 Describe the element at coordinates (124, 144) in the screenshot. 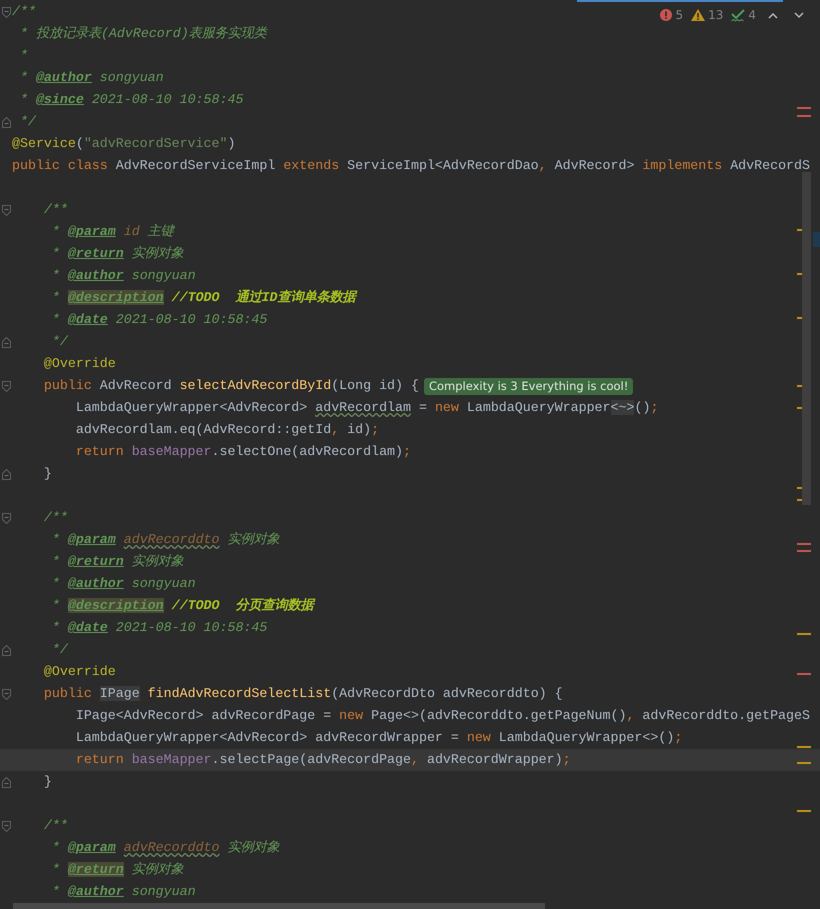

I see `code-line: @Service("advRecordService")` at that location.